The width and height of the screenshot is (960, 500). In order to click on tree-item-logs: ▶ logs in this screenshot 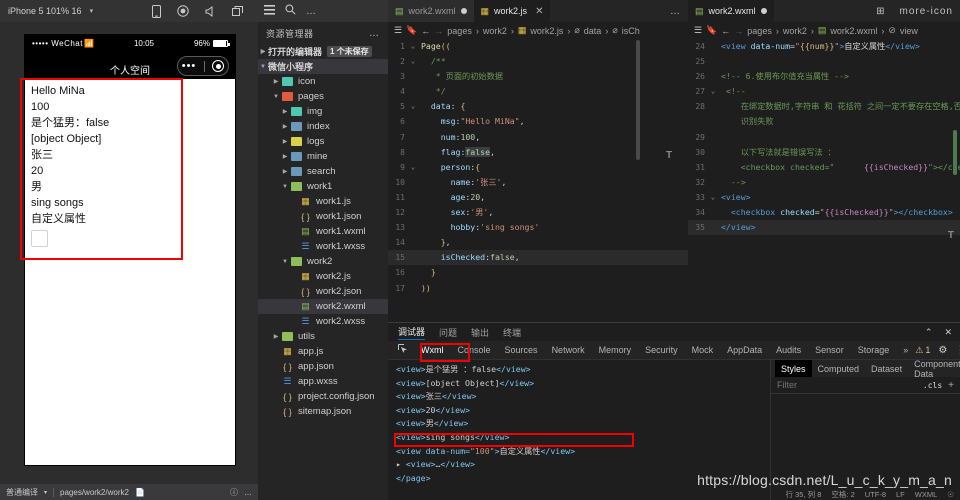, I will do `click(323, 141)`.